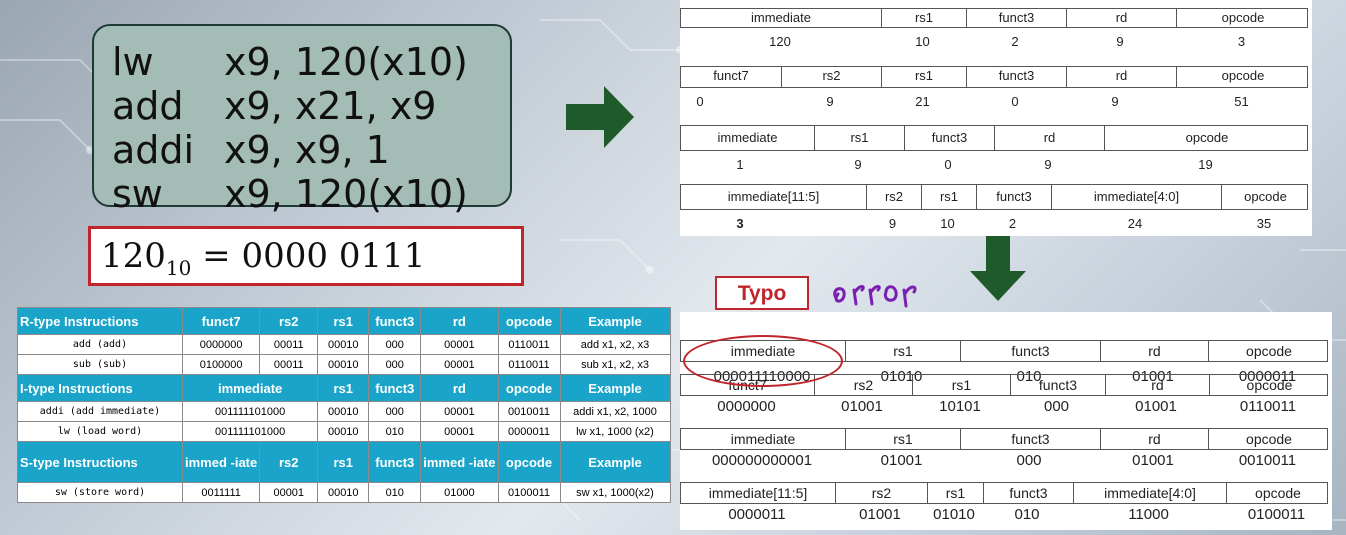  What do you see at coordinates (1264, 223) in the screenshot?
I see `field-value: 35` at bounding box center [1264, 223].